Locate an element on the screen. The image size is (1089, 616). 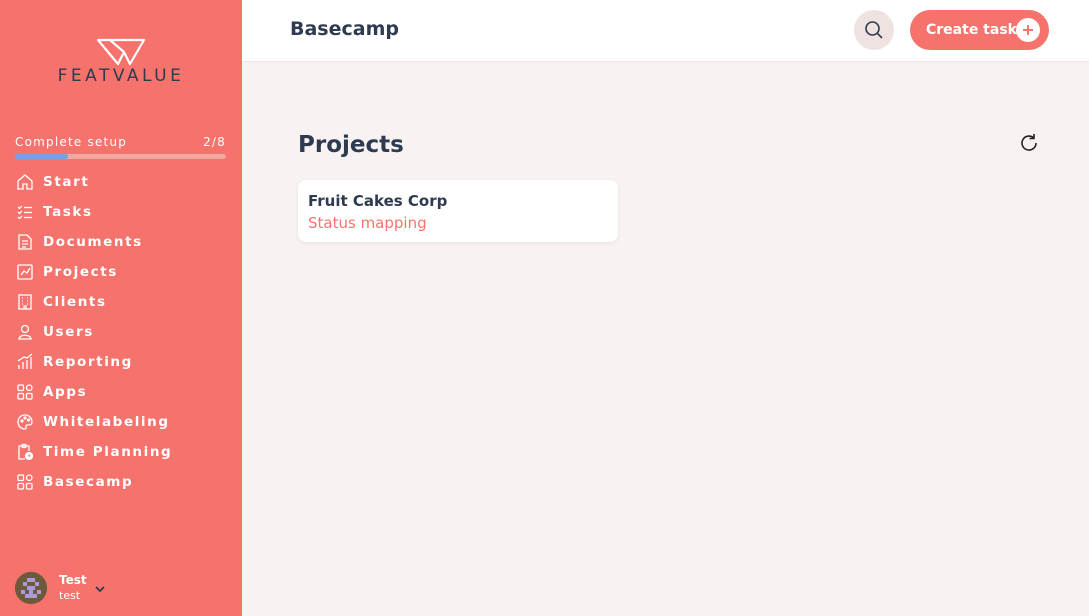
setup-label: Complete setup is located at coordinates (71, 142).